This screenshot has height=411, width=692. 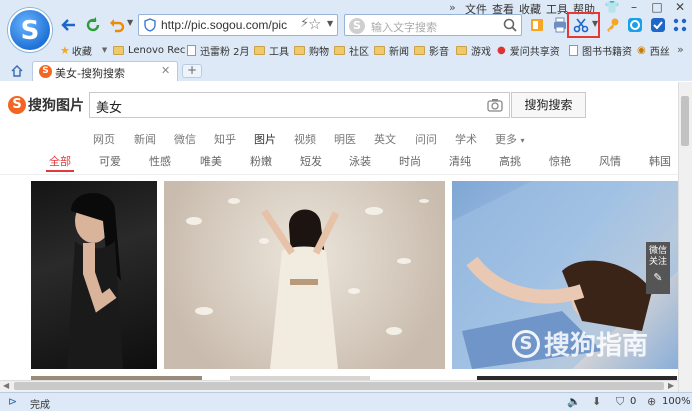 What do you see at coordinates (346, 401) in the screenshot?
I see `status-bar: ⊳ 完成 🔈 ⬇ ⛉ 0 ⊕ 100%` at bounding box center [346, 401].